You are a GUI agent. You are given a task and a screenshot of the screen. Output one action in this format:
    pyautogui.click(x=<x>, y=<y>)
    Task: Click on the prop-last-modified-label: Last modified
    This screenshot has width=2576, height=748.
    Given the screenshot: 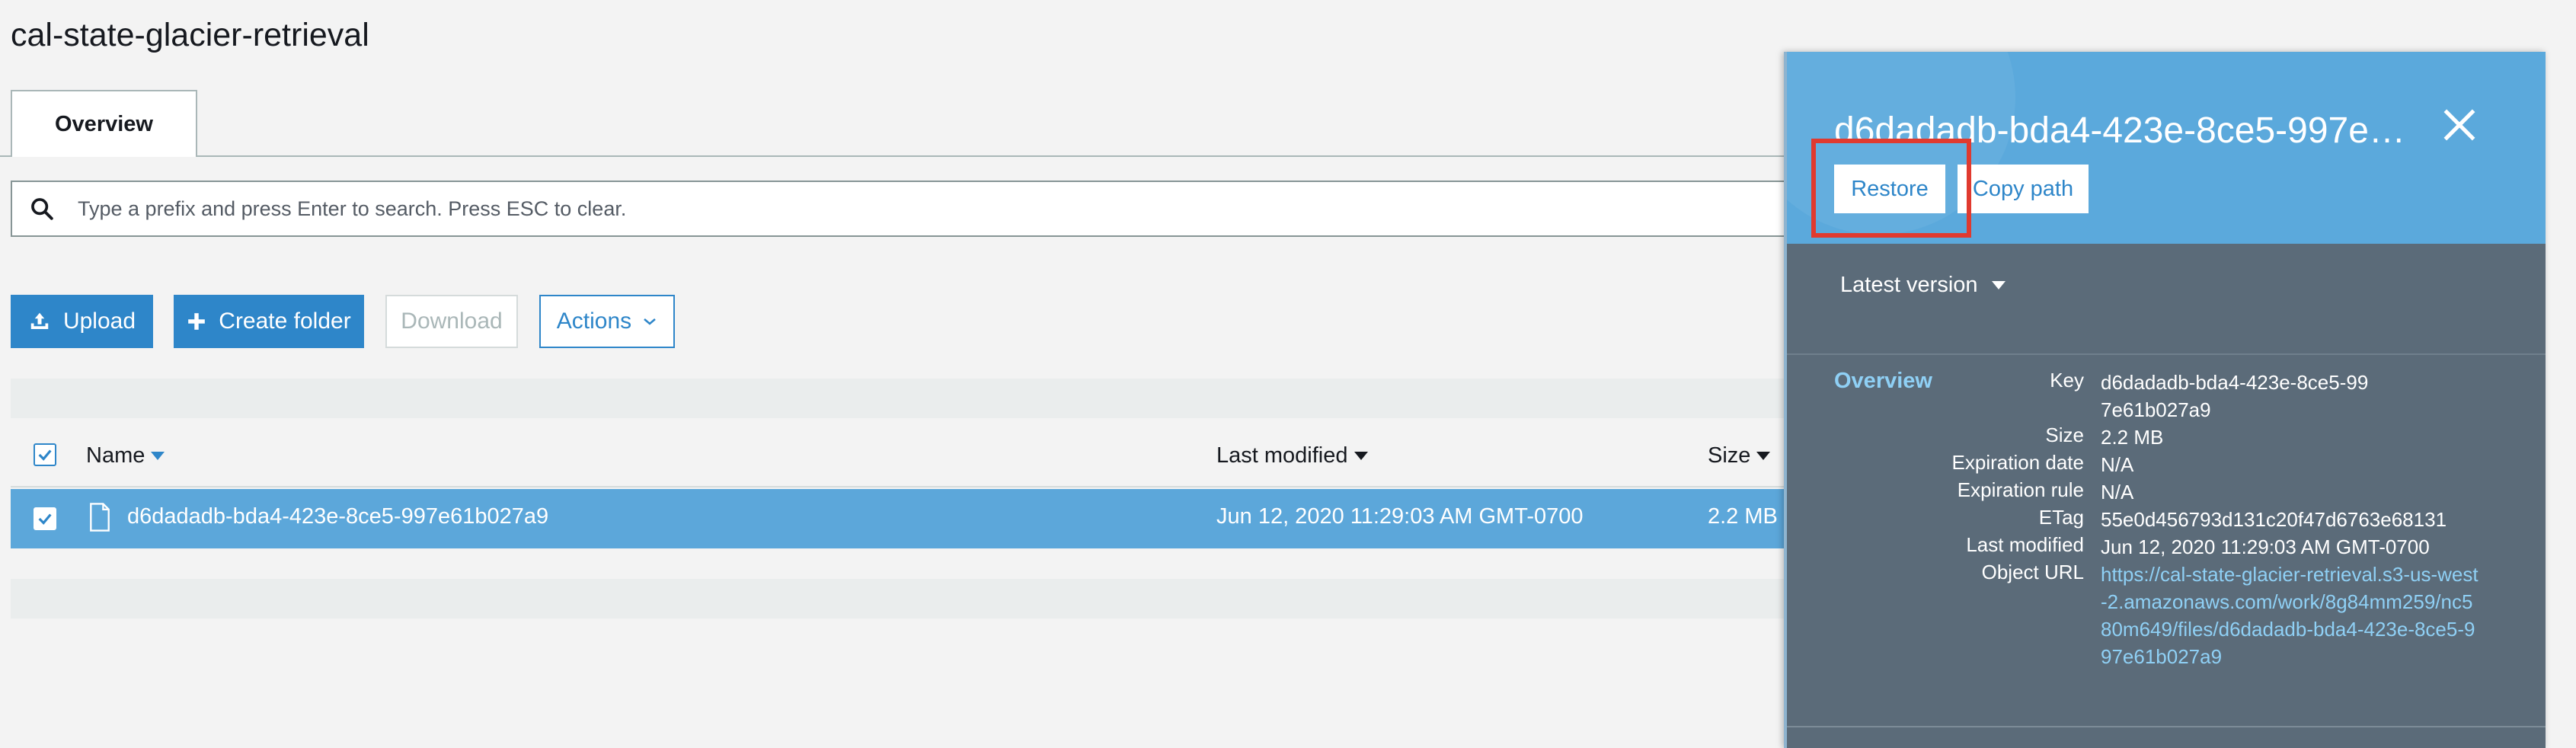 What is the action you would take?
    pyautogui.click(x=2025, y=544)
    